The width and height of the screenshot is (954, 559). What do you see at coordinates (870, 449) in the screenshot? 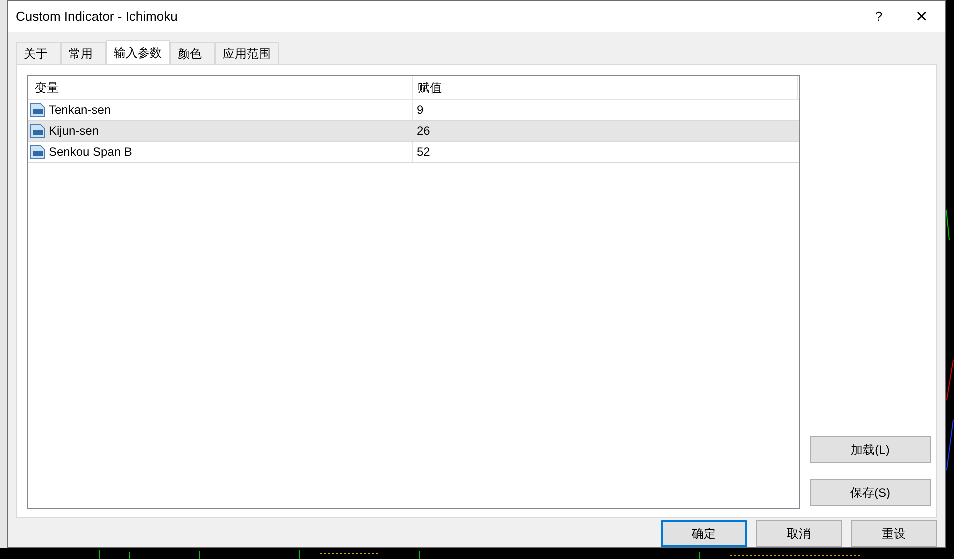
I see `side-button: 加载(L)` at bounding box center [870, 449].